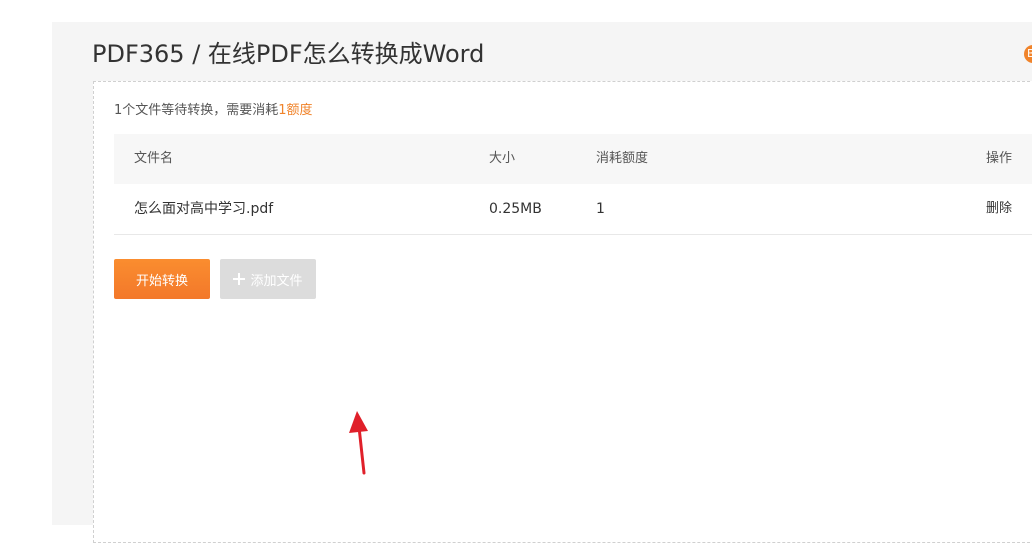  What do you see at coordinates (573, 209) in the screenshot?
I see `table-row: 怎么面对高中学习.pdf 0.25MB 1 删除` at bounding box center [573, 209].